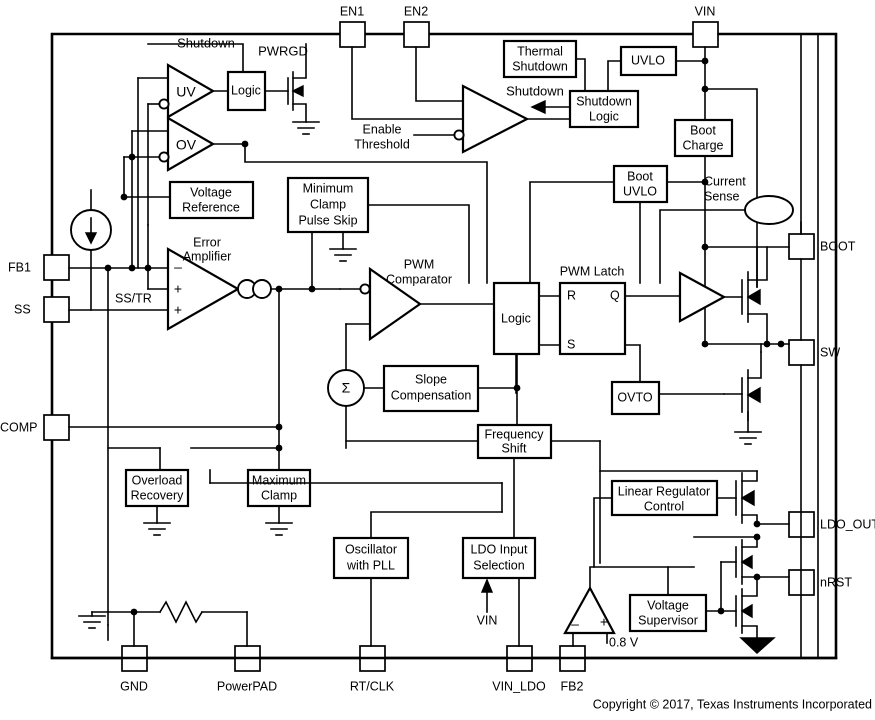 The image size is (875, 720). I want to click on error-amp-output-nodes, so click(289, 289).